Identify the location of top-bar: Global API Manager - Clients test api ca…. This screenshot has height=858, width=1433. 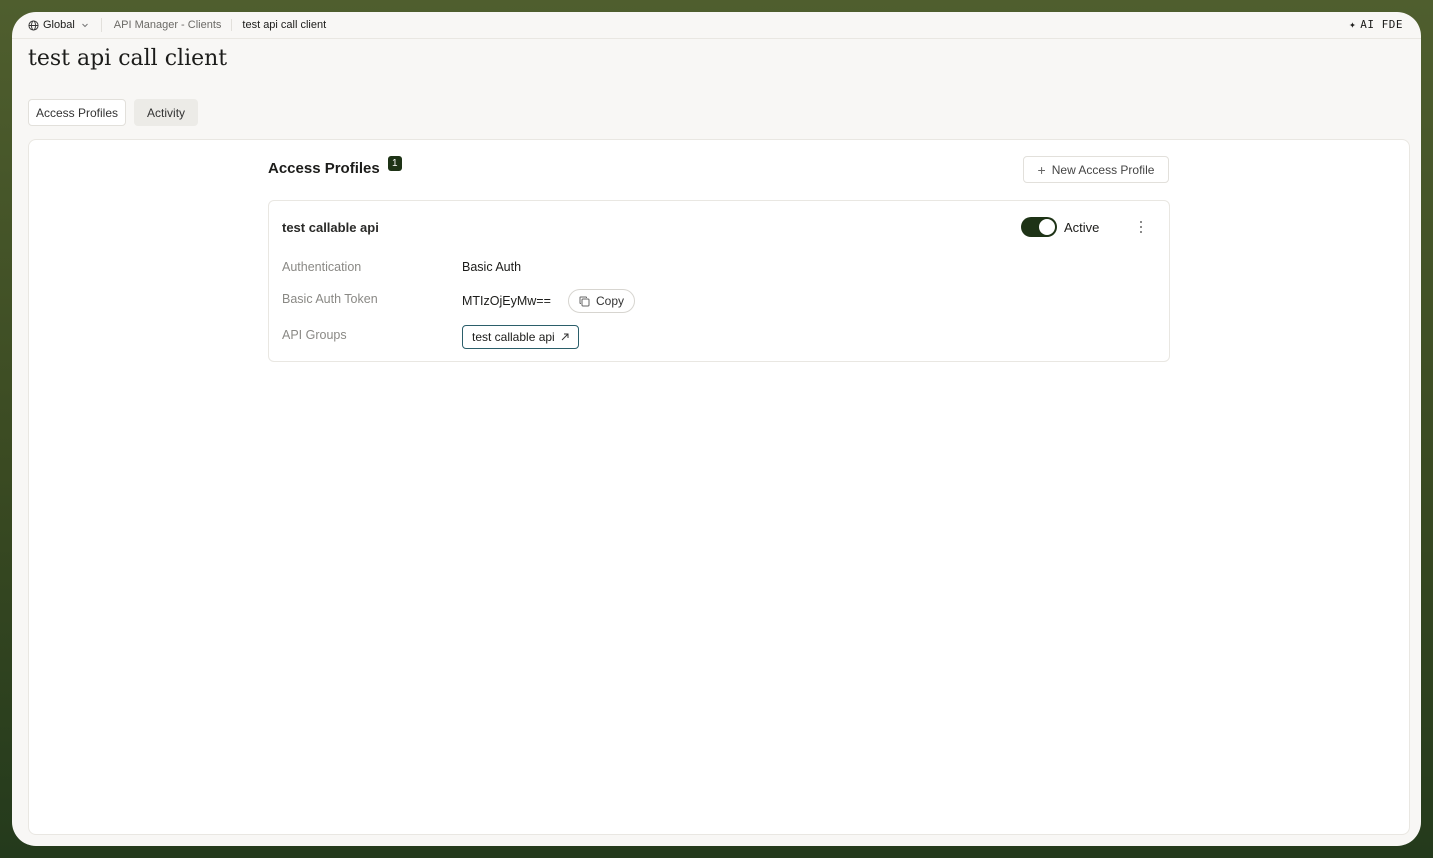
(716, 25).